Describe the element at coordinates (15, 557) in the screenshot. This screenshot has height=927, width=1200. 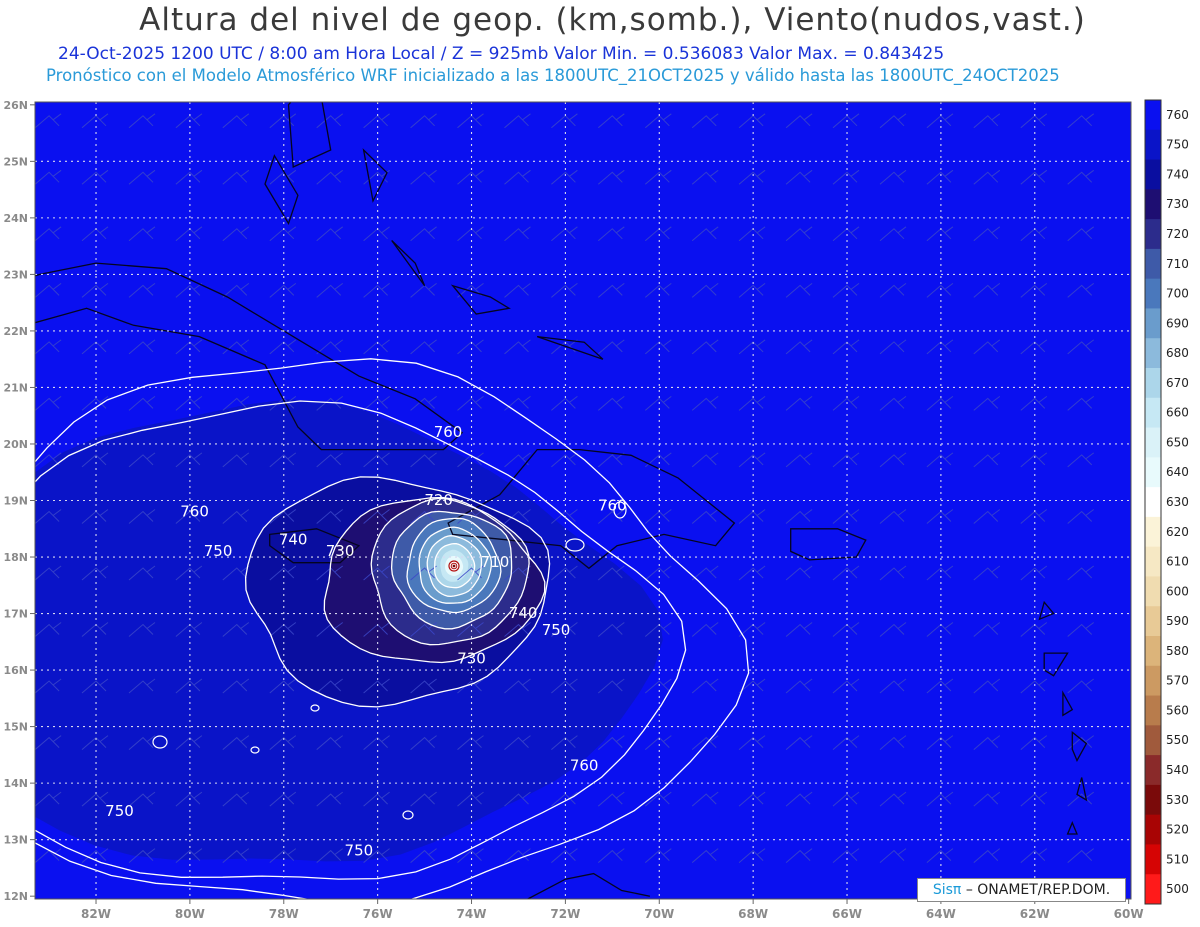
I see `latitude-label: 18N` at that location.